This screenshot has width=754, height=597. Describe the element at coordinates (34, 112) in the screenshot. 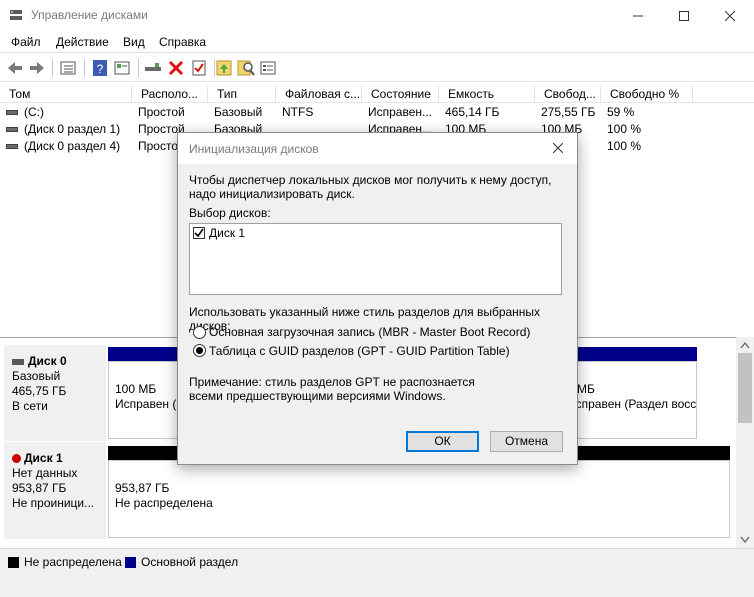

I see `volume-name: (C:)` at that location.